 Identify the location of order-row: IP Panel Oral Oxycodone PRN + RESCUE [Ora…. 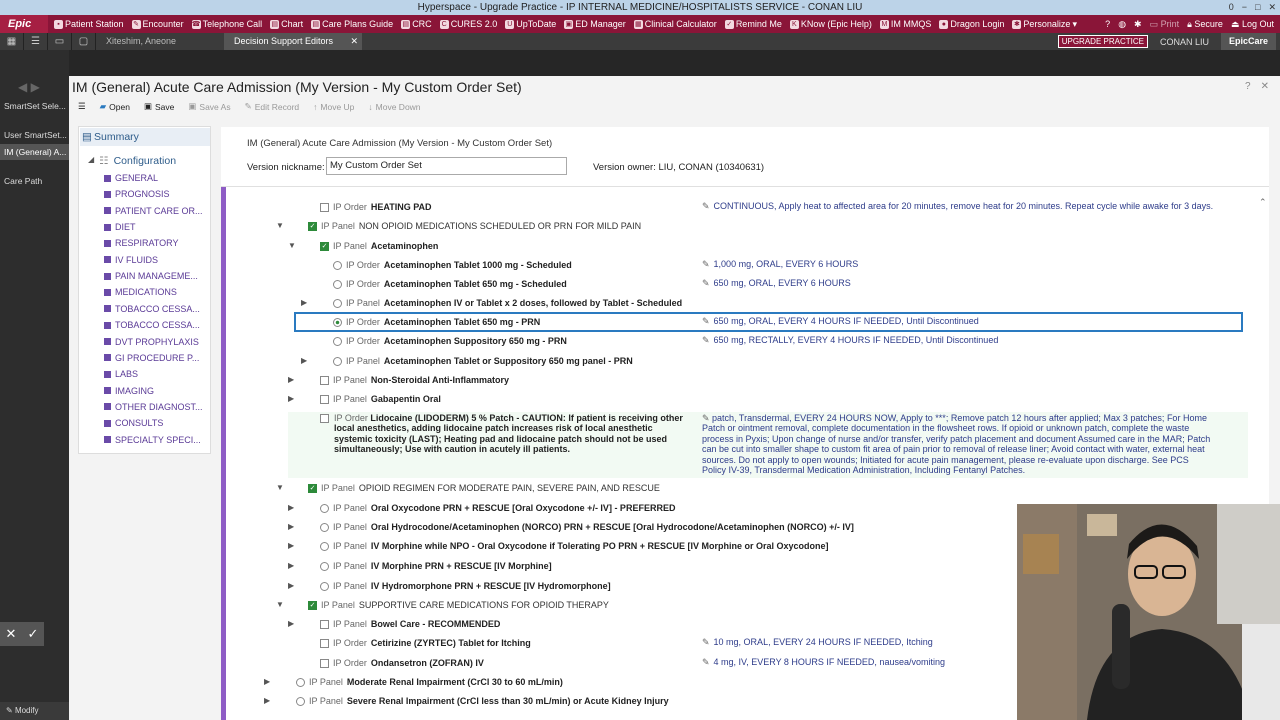
(497, 508).